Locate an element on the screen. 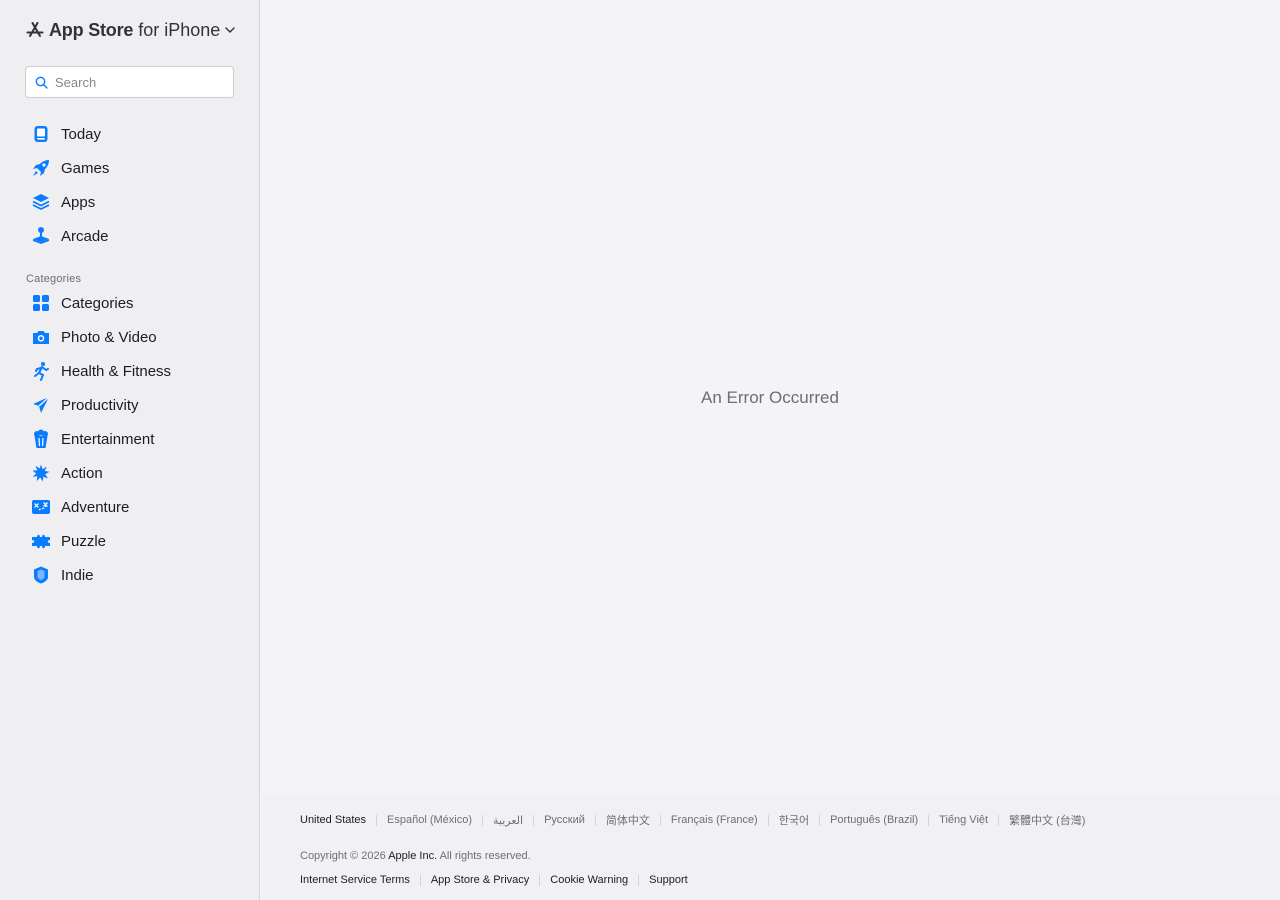 The width and height of the screenshot is (1280, 900). popcorn-icon is located at coordinates (41, 439).